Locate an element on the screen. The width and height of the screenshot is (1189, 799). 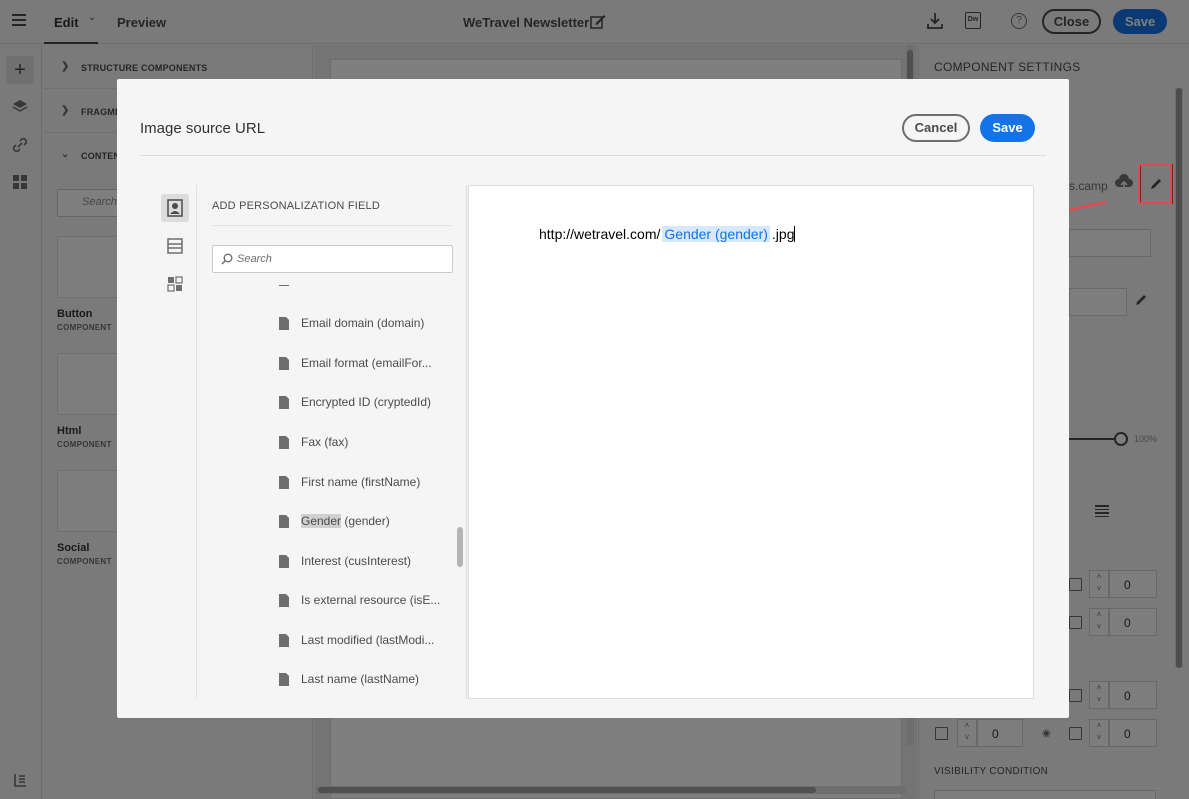
fragments-icon is located at coordinates (175, 284).